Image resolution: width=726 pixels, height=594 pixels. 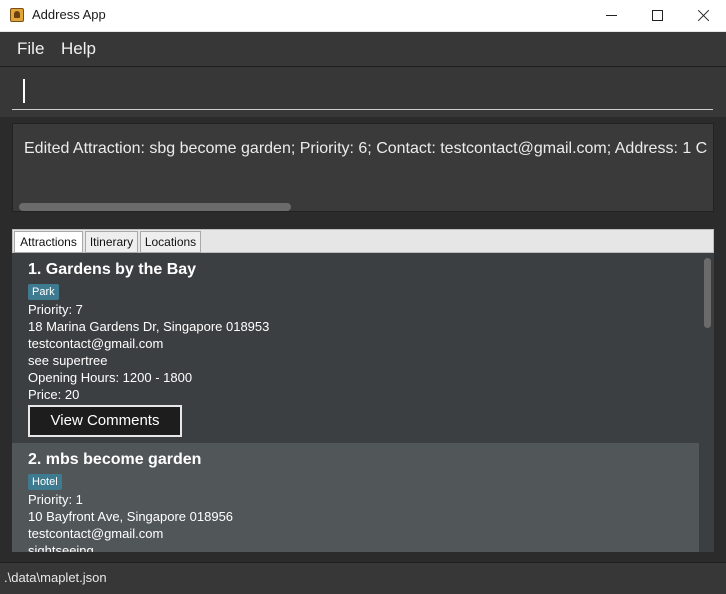 What do you see at coordinates (707, 293) in the screenshot?
I see `vertical-scrollbar-thumb` at bounding box center [707, 293].